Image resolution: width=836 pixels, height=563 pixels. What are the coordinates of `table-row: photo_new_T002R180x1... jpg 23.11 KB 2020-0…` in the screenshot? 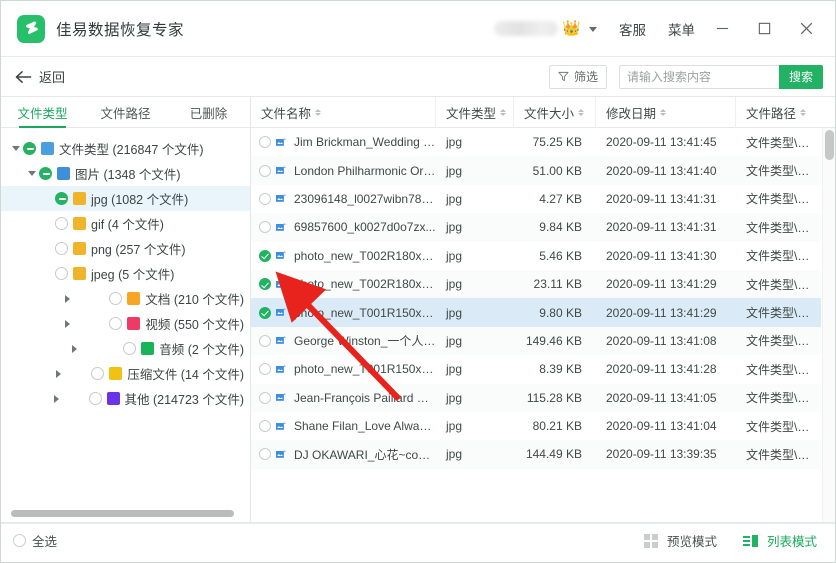 It's located at (536, 284).